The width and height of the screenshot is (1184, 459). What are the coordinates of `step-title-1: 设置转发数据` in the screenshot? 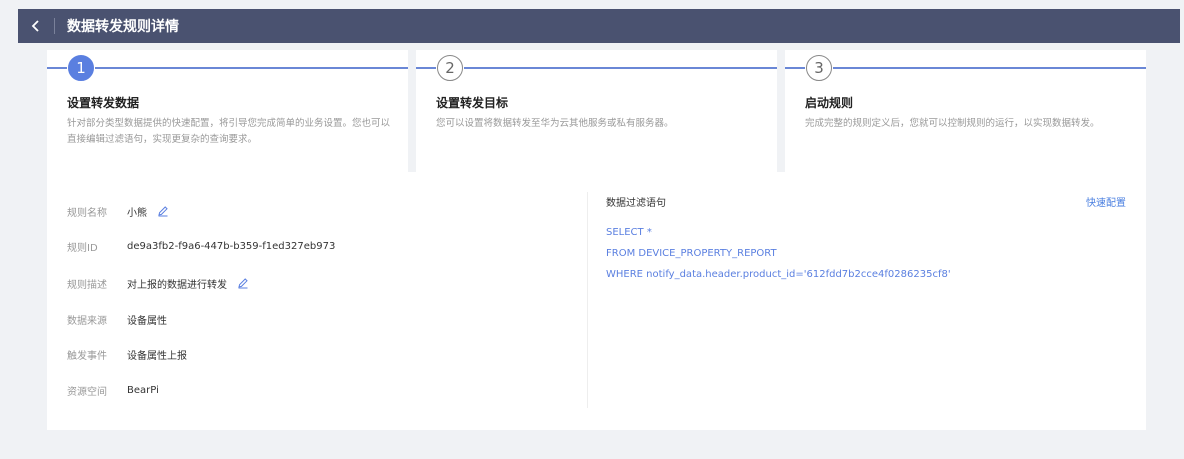 It's located at (103, 103).